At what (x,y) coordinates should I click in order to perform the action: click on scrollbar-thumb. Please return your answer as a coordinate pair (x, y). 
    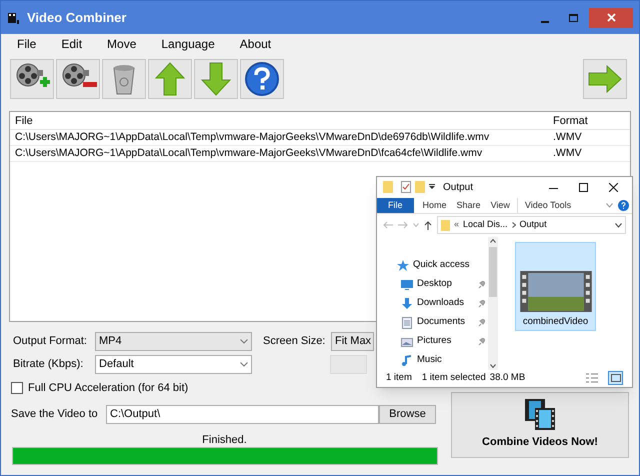
    Looking at the image, I should click on (493, 271).